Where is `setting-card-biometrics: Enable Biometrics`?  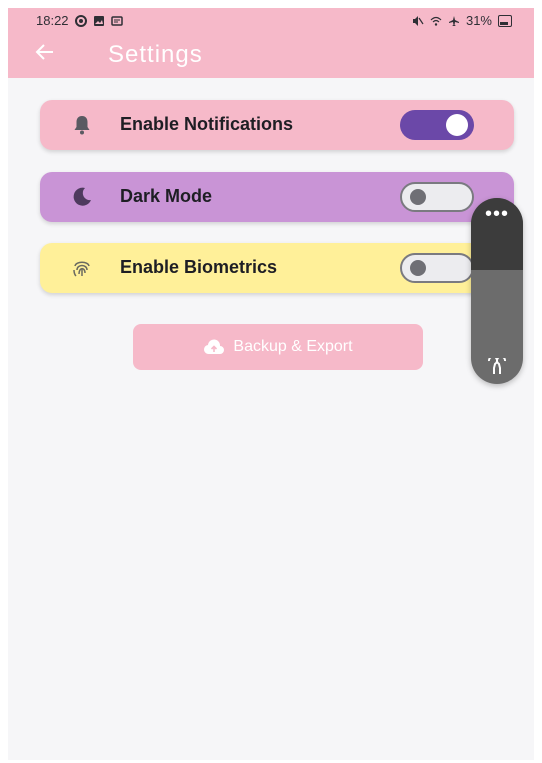 setting-card-biometrics: Enable Biometrics is located at coordinates (277, 268).